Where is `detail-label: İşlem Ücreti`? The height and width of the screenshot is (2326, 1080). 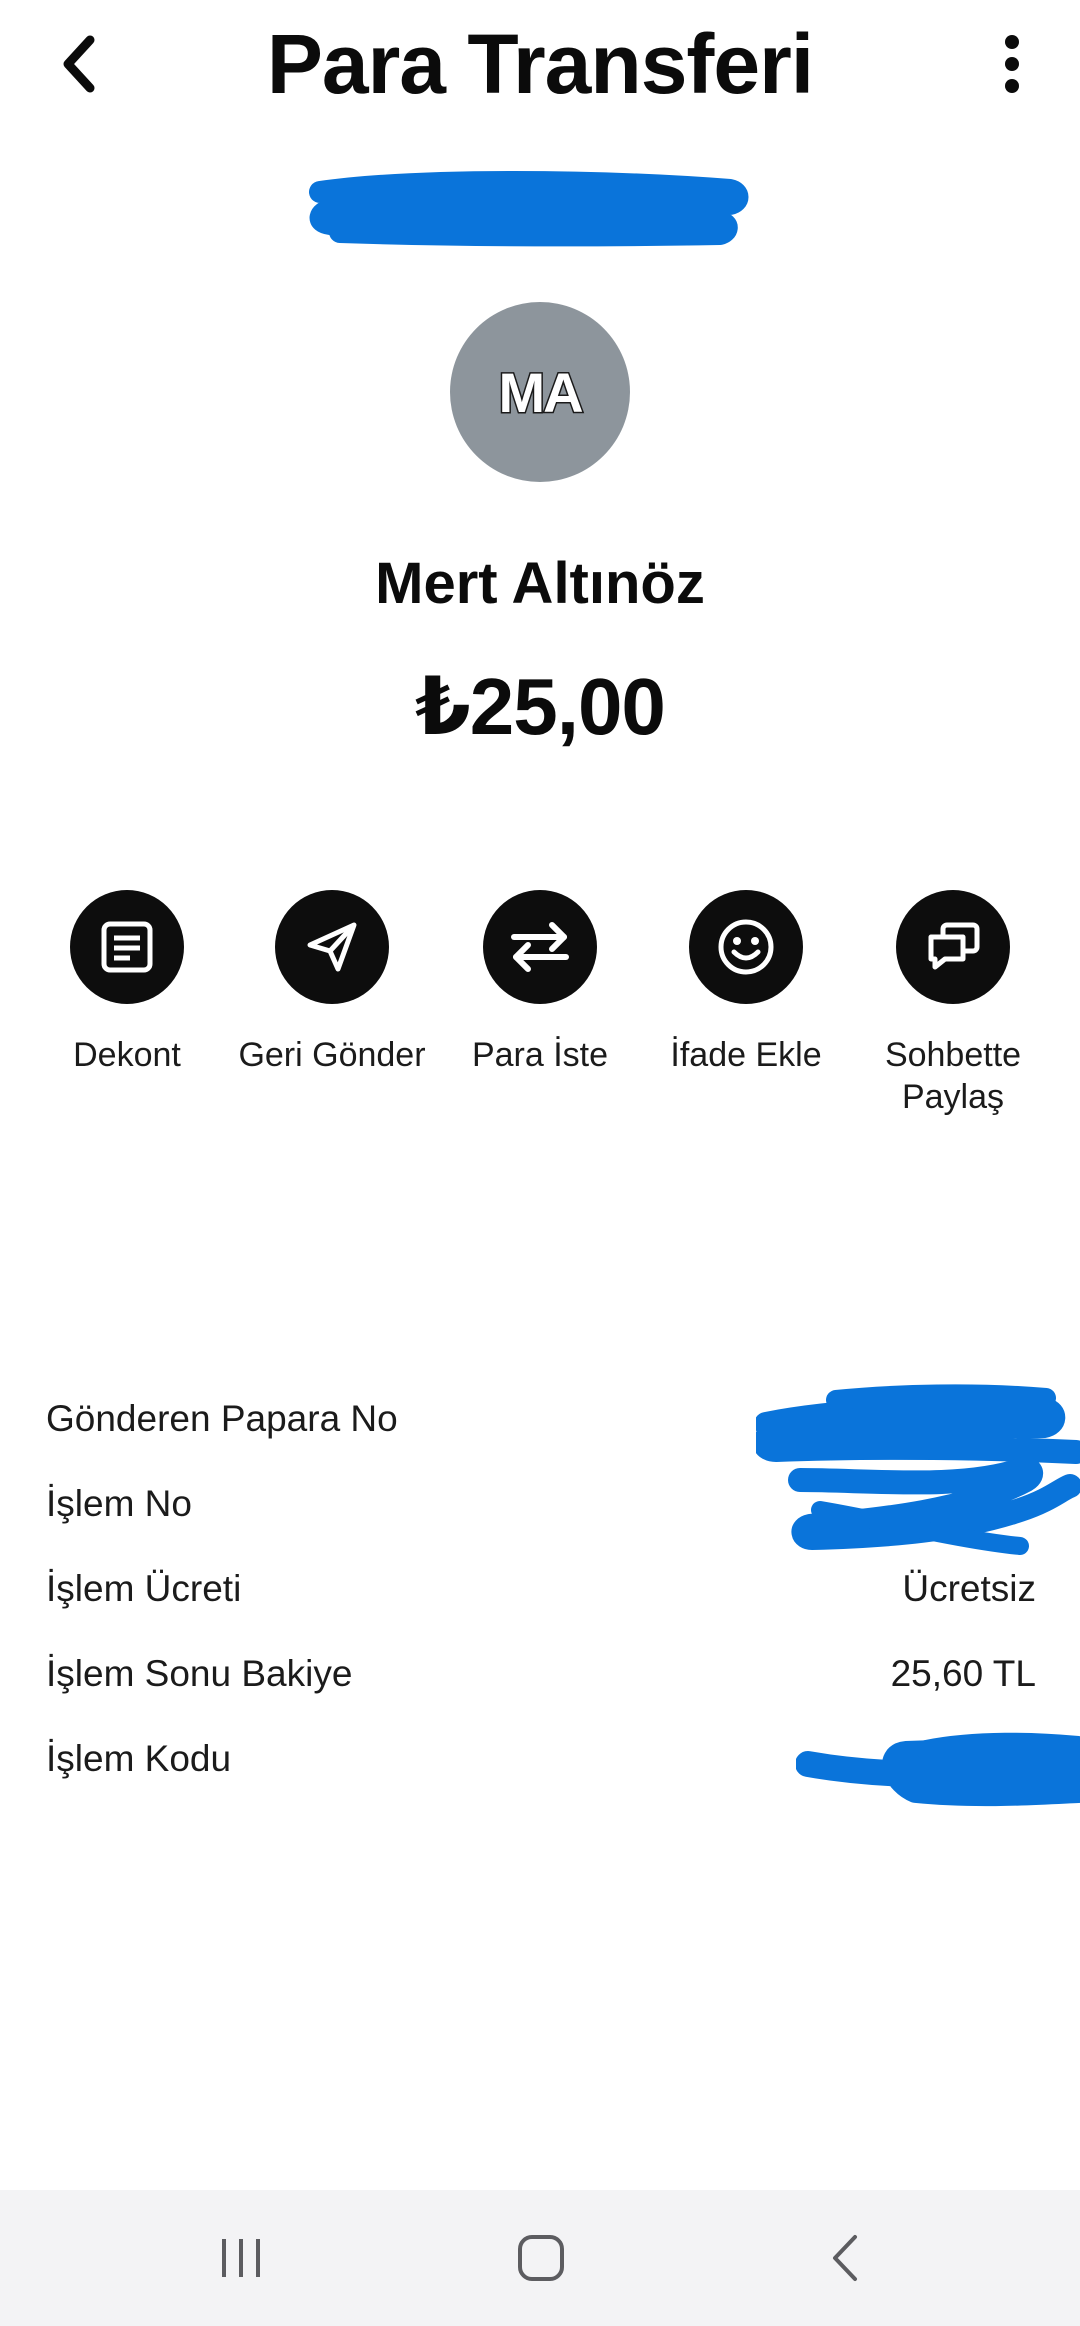
detail-label: İşlem Ücreti is located at coordinates (144, 1588).